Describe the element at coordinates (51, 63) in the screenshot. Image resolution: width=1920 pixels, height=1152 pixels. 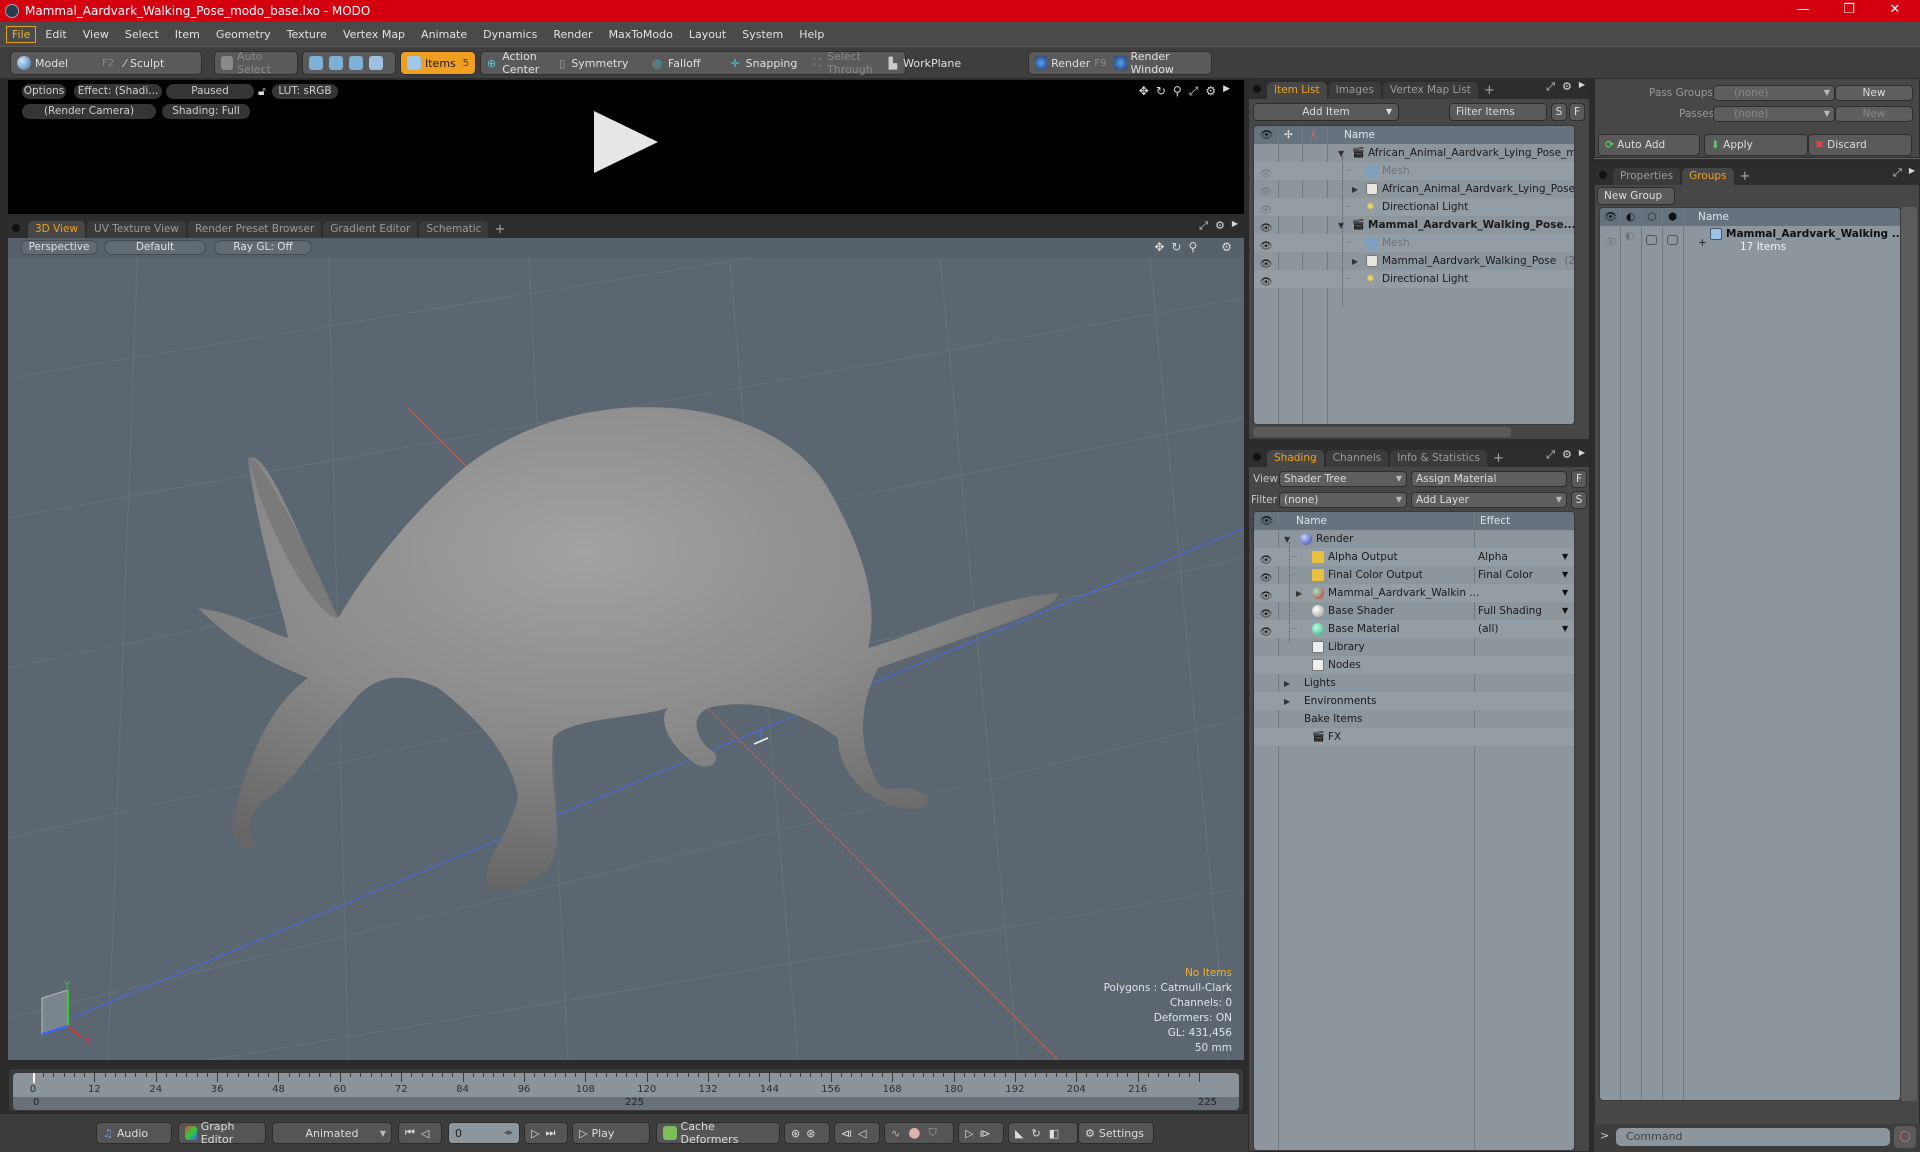
I see `model-button: Model` at that location.